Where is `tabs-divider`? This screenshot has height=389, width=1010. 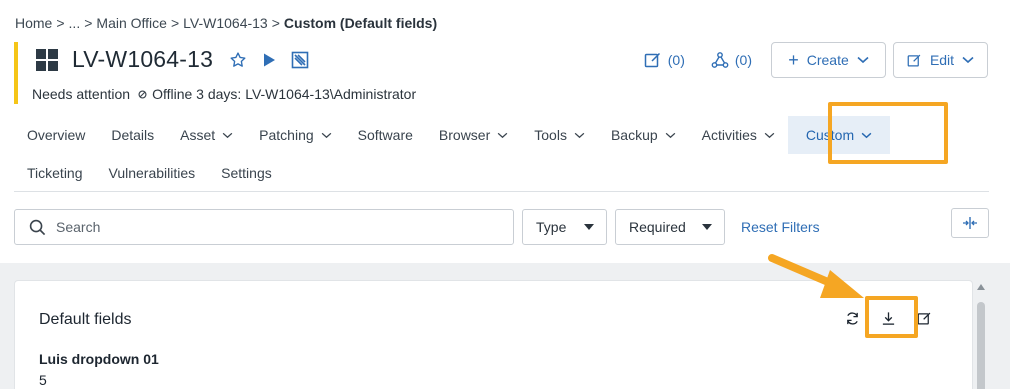
tabs-divider is located at coordinates (501, 191).